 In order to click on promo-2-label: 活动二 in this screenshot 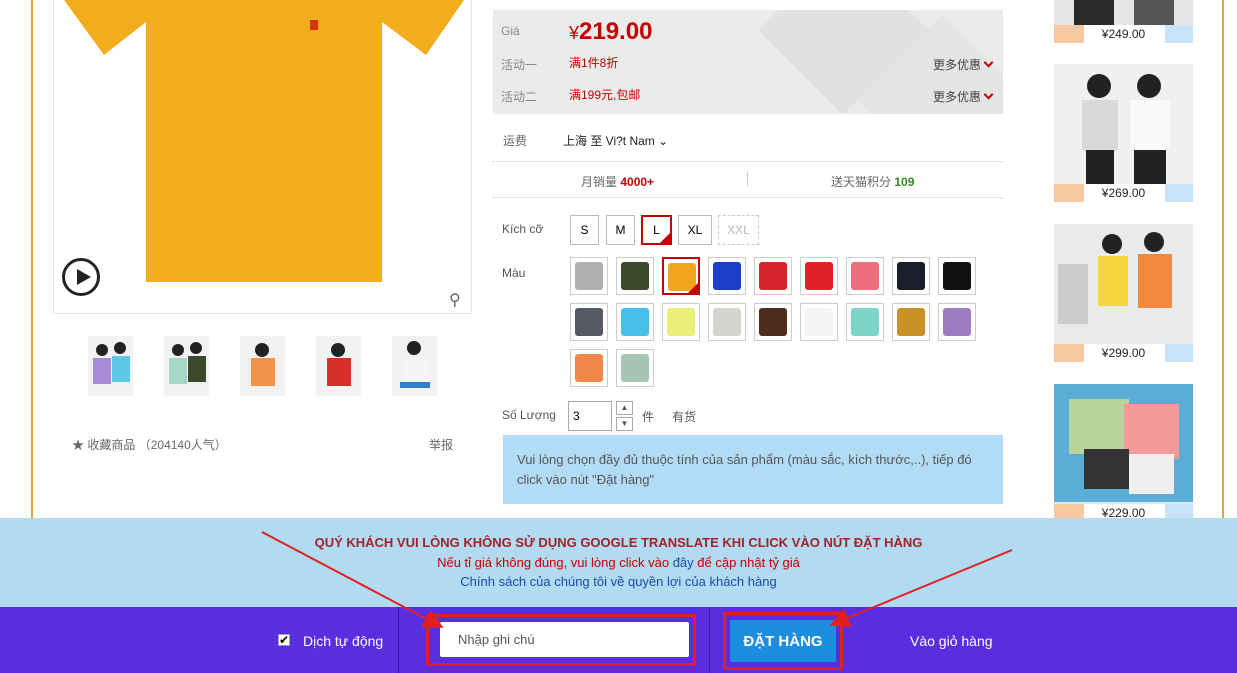, I will do `click(519, 97)`.